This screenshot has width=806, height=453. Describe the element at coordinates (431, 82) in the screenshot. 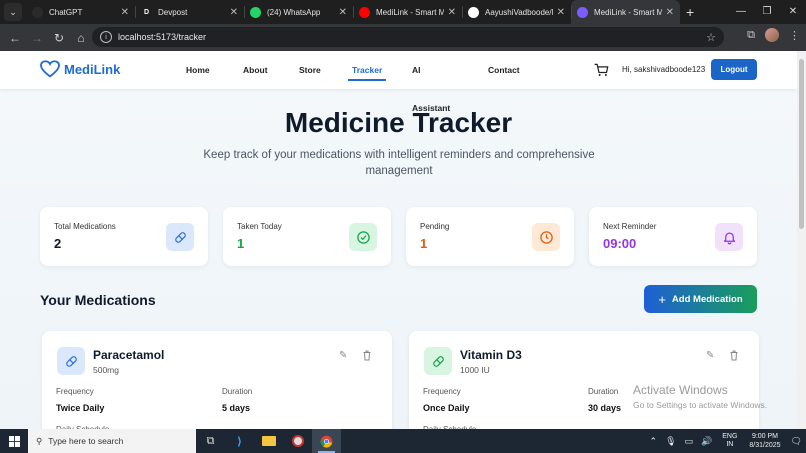

I see `nav-link-ai-assistant: AI Assistant` at that location.